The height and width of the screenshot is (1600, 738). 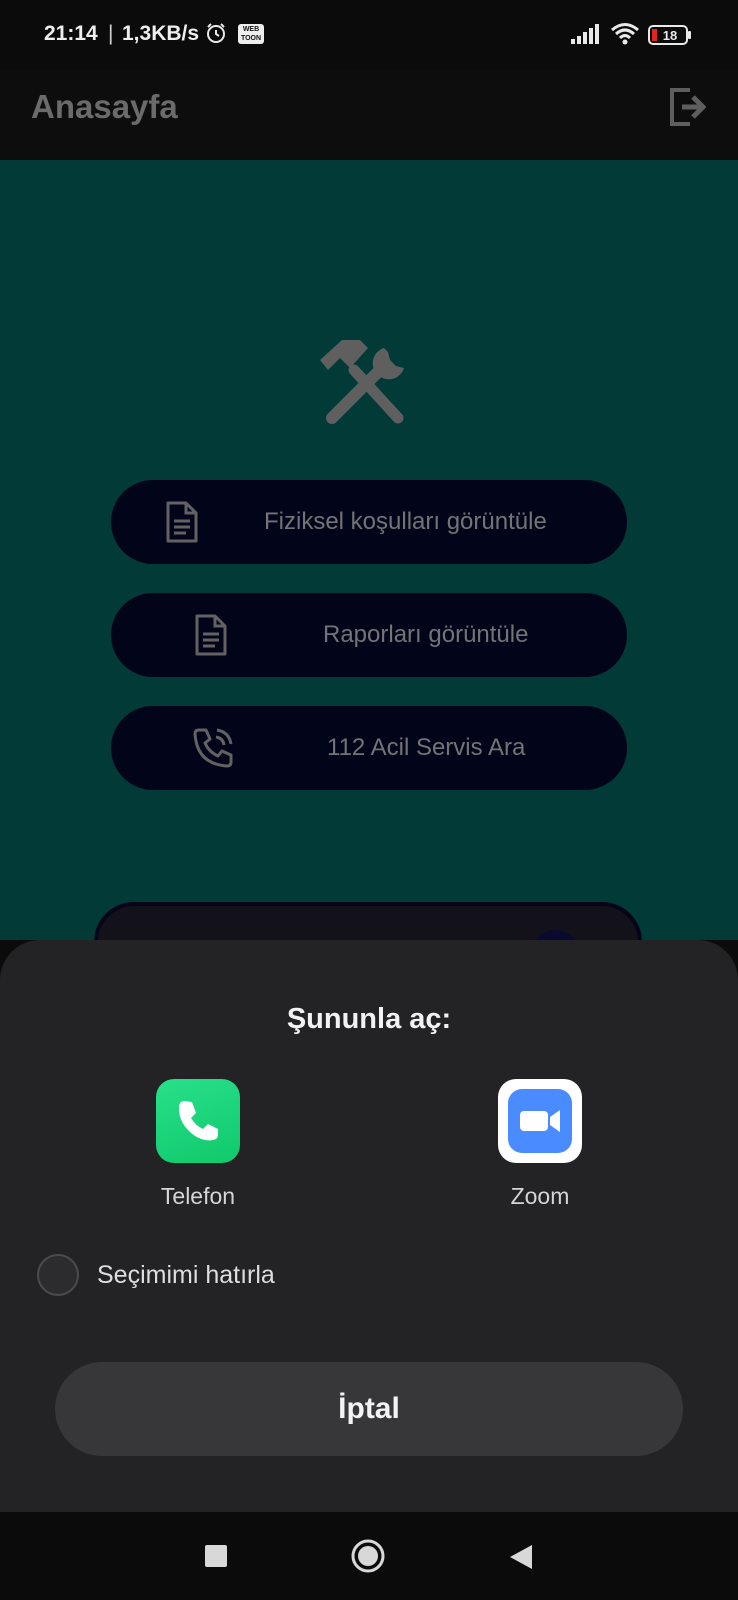 I want to click on phone-ringing-icon, so click(x=213, y=748).